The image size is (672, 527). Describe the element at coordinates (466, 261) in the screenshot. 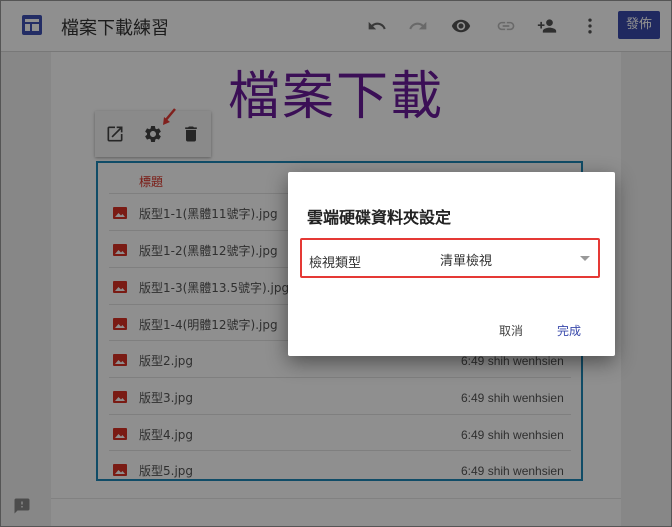

I see `view-type-value: 清單檢視` at that location.